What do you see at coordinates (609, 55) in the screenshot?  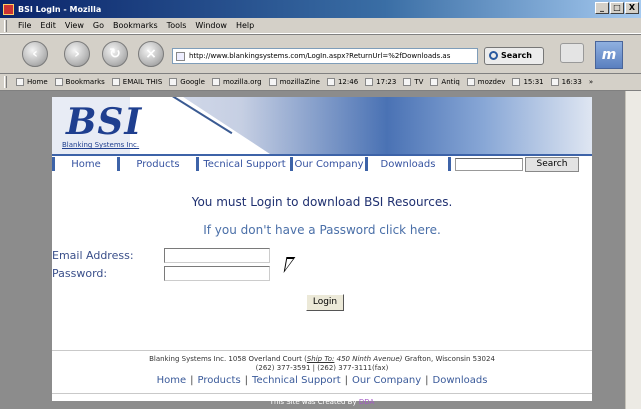 I see `mozilla-throbber-icon: m` at bounding box center [609, 55].